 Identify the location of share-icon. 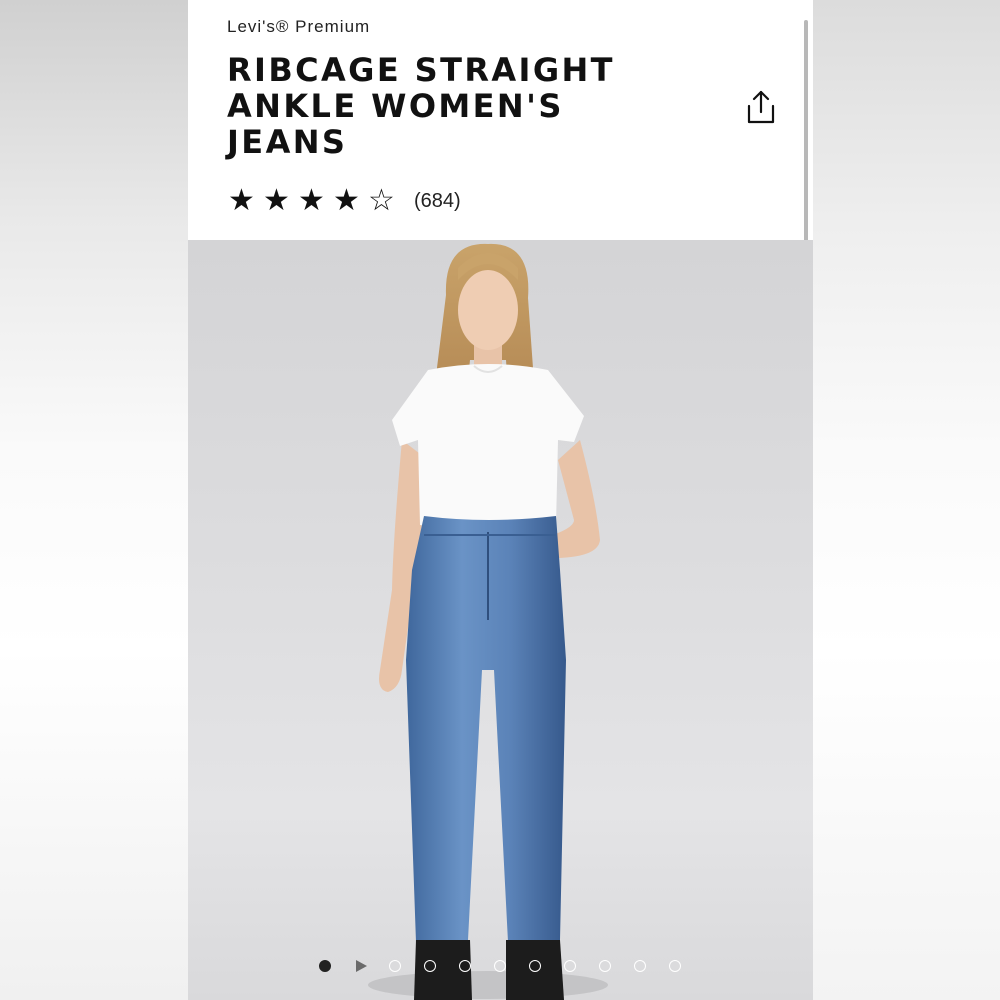
(761, 107).